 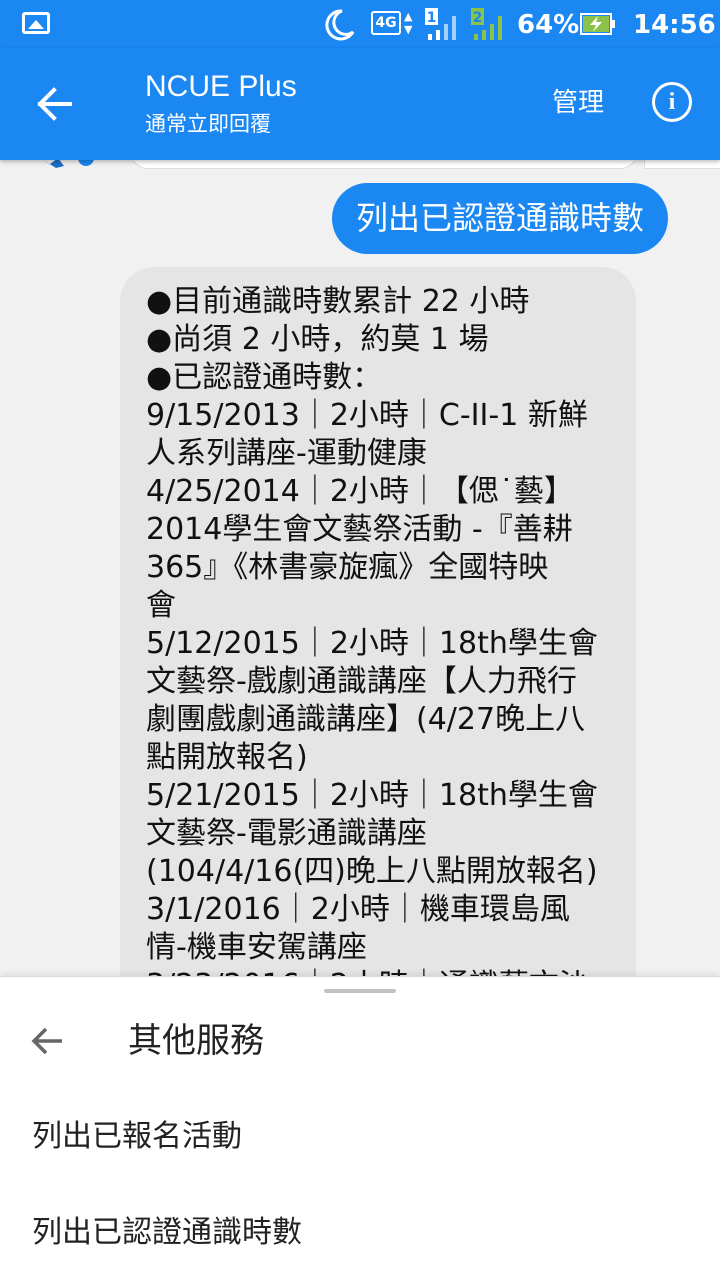 What do you see at coordinates (338, 301) in the screenshot?
I see `bot-message-line: ●目前通識時數累計 22 小時` at bounding box center [338, 301].